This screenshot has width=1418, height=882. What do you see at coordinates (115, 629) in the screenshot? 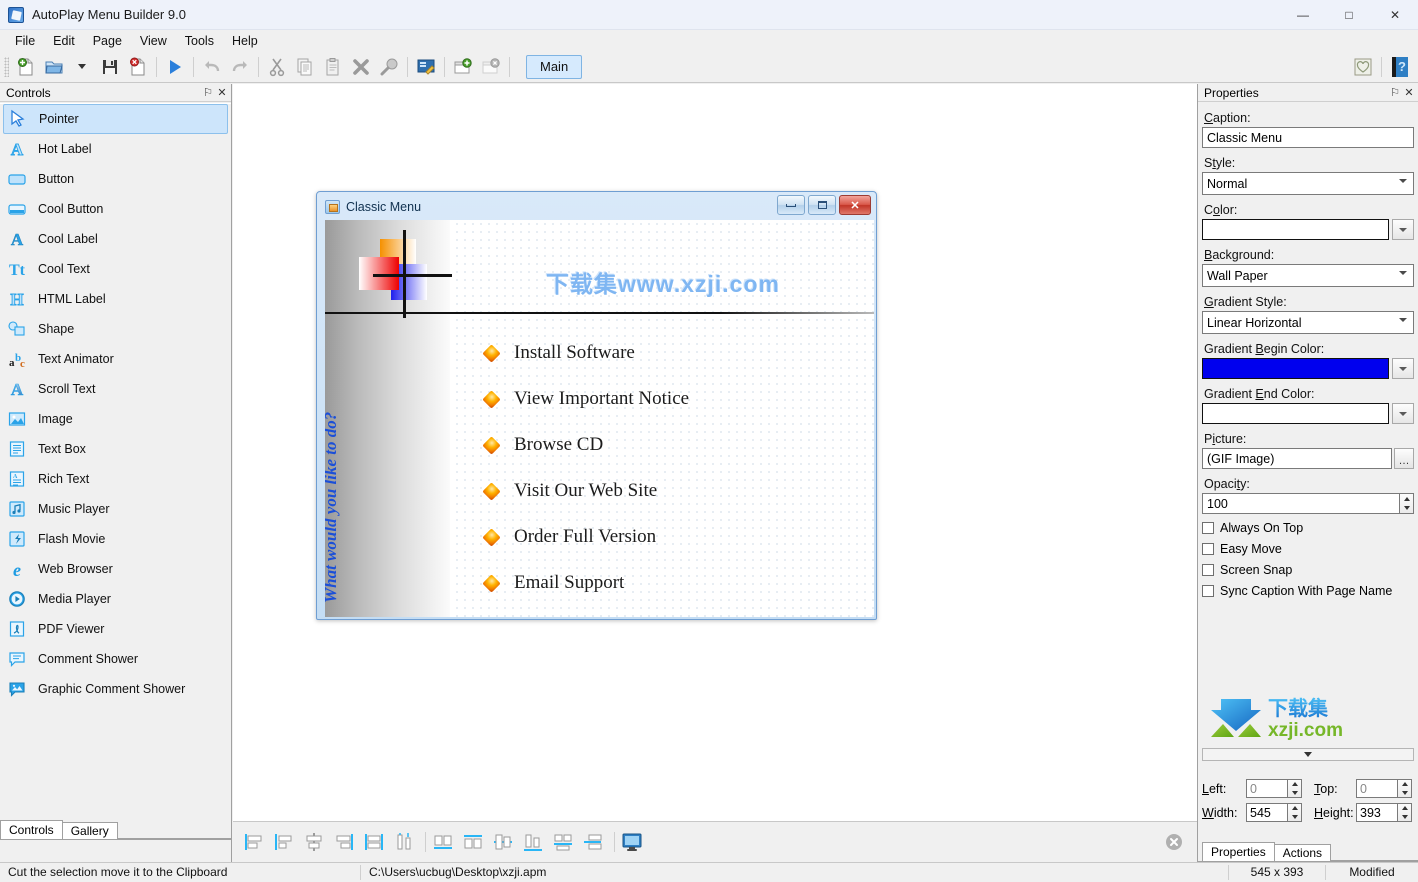
I see `control-item-pdf-viewer: PDF Viewer` at bounding box center [115, 629].